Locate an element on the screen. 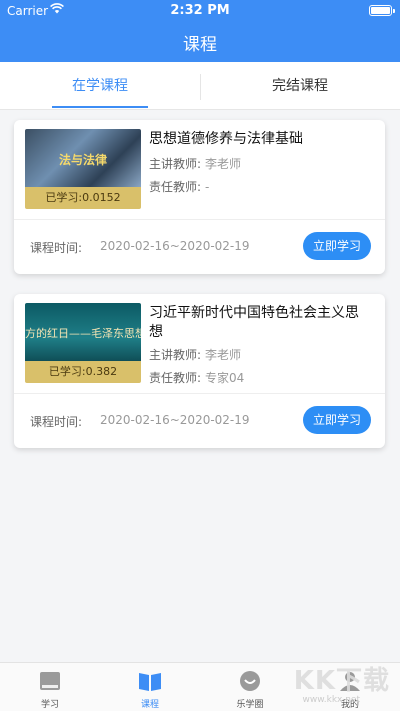 The image size is (400, 711). tabbar-item-study: 学习 is located at coordinates (50, 687).